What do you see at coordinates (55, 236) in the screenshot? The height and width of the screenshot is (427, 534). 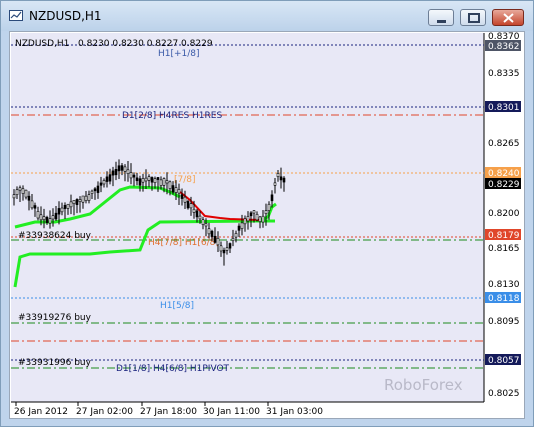 I see `order-label-1: #33938624 buy` at bounding box center [55, 236].